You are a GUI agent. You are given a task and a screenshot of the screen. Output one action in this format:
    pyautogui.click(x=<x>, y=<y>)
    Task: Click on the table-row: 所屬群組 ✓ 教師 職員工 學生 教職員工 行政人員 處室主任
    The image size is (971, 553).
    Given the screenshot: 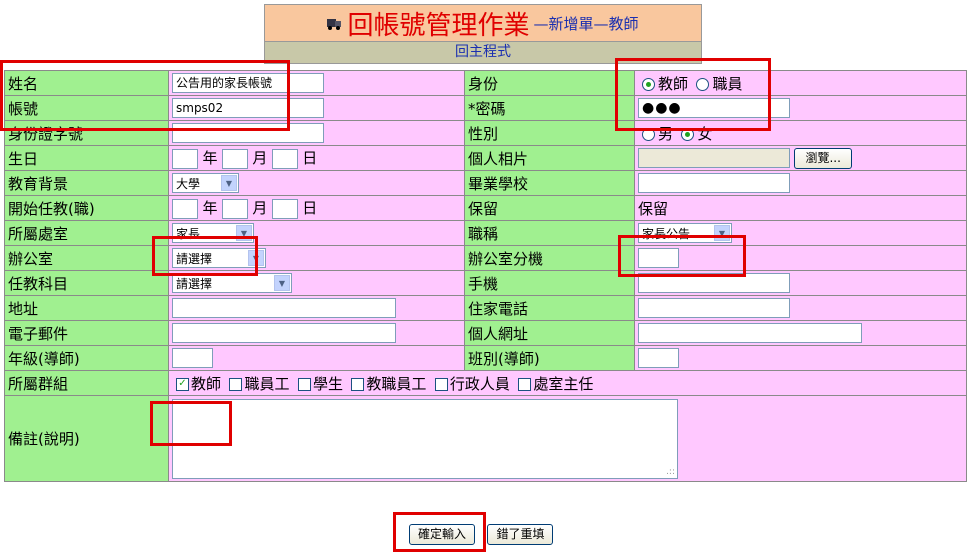 What is the action you would take?
    pyautogui.click(x=485, y=383)
    